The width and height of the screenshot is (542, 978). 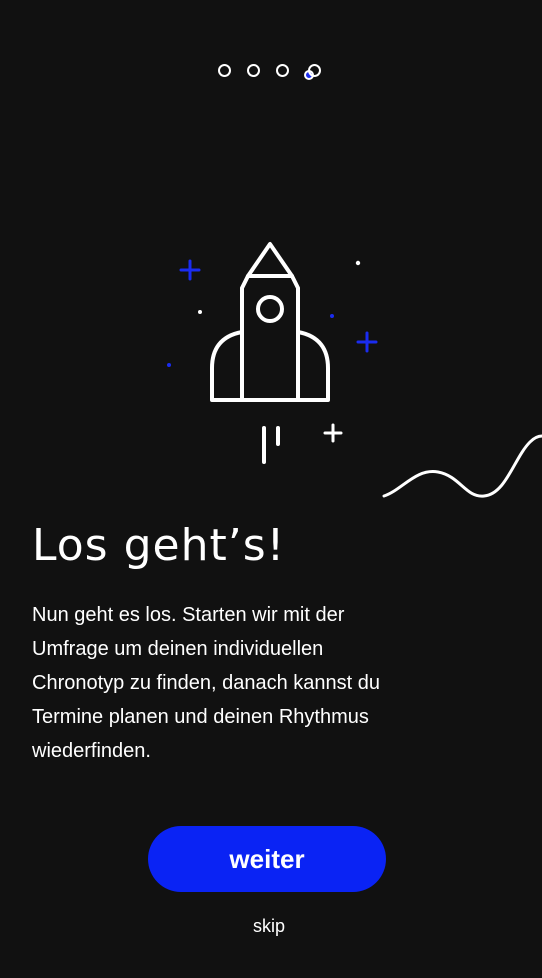 I want to click on blue-plus-sparkle-right, so click(x=367, y=342).